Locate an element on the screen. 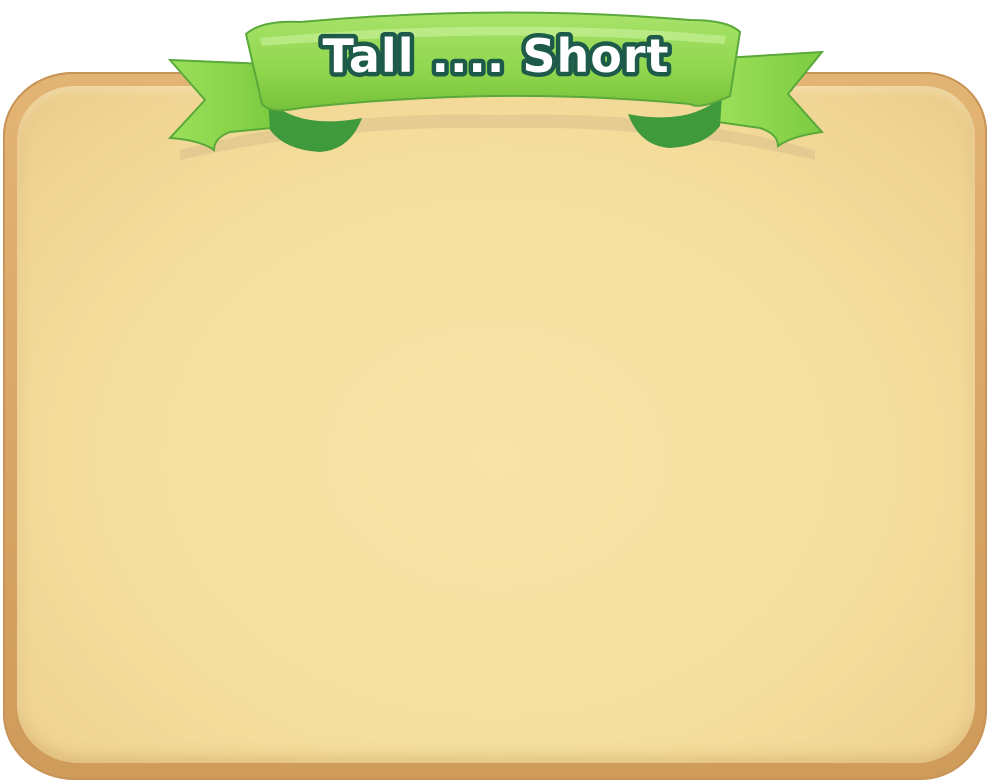 The width and height of the screenshot is (991, 784). title: Tall .... Short is located at coordinates (495, 56).